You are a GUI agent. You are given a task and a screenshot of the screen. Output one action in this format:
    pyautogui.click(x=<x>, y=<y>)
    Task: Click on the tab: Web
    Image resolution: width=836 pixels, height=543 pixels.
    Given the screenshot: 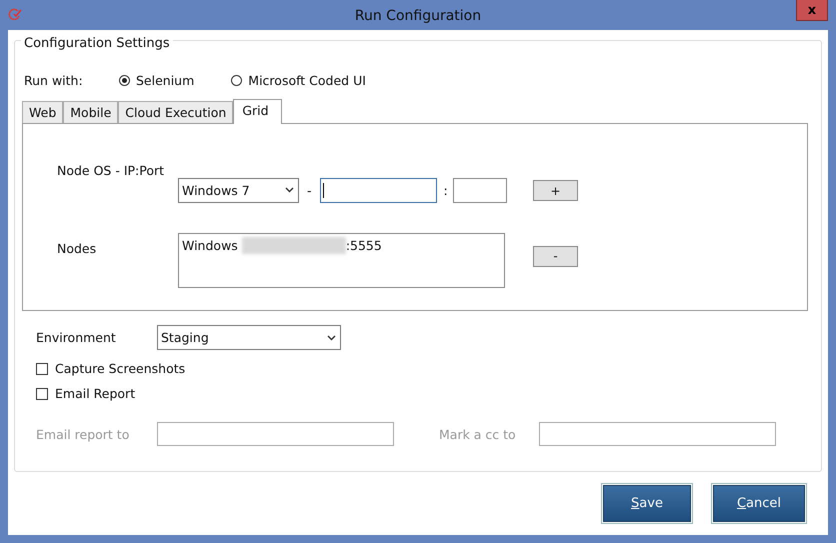 What is the action you would take?
    pyautogui.click(x=43, y=112)
    